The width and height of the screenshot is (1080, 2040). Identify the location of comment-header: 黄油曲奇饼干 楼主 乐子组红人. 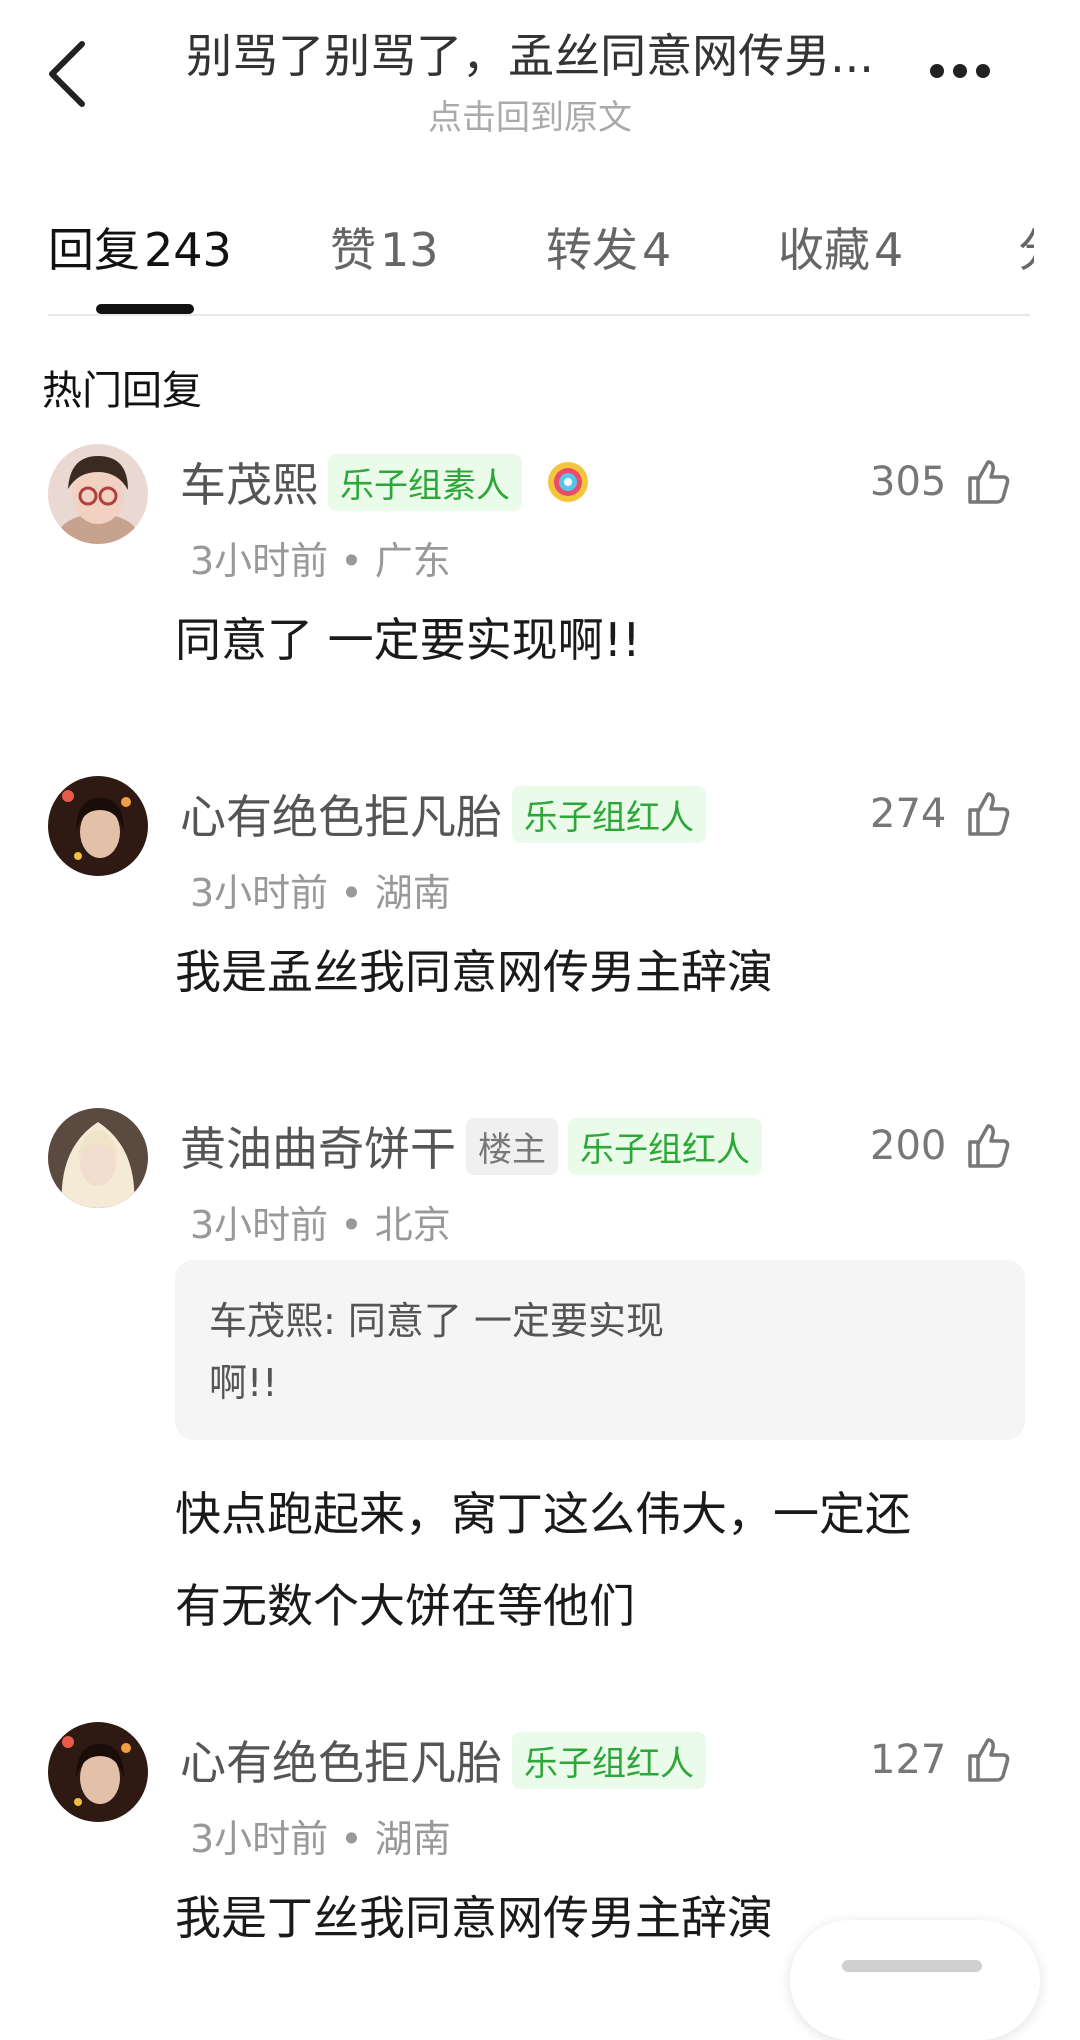
(476, 1146).